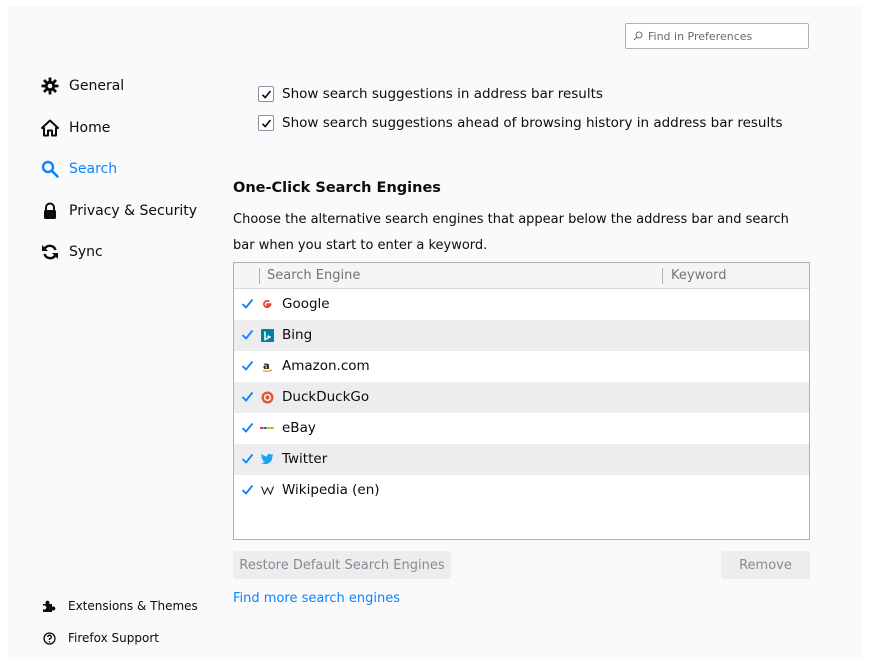  Describe the element at coordinates (521, 276) in the screenshot. I see `table-header: Search Engine Keyword` at that location.